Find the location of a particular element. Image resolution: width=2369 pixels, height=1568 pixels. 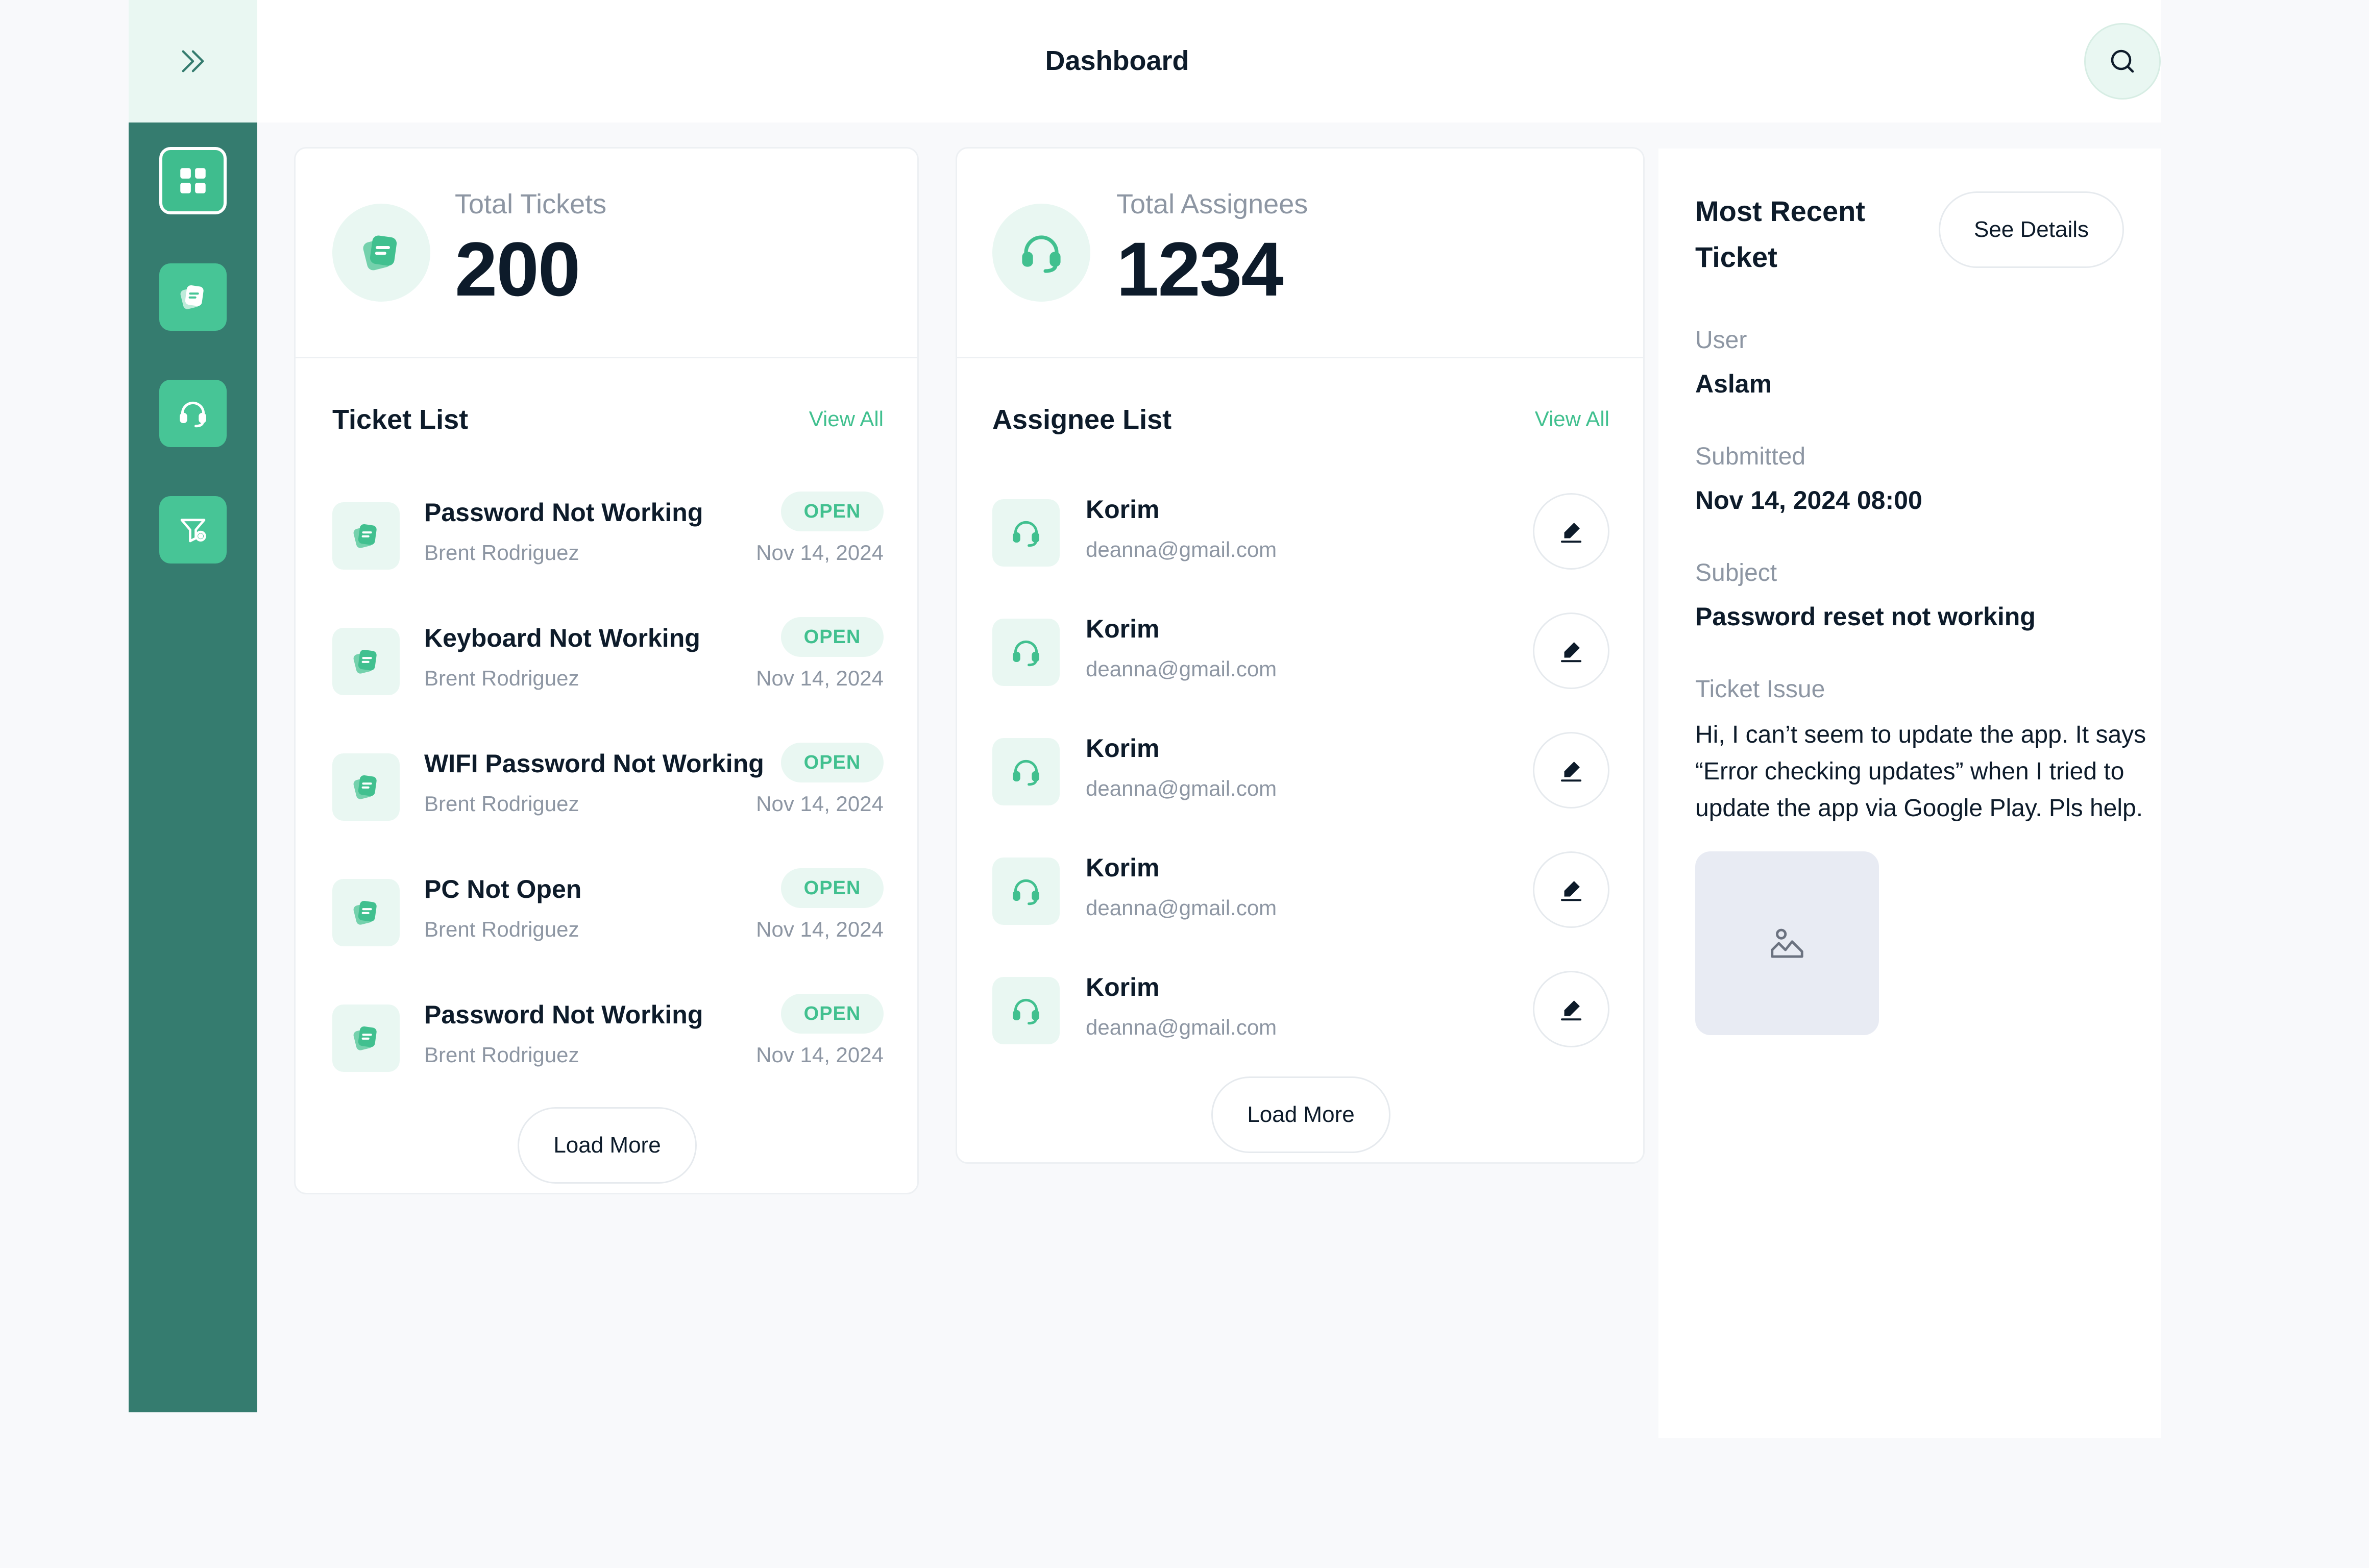

image-placeholder-icon is located at coordinates (1787, 943).